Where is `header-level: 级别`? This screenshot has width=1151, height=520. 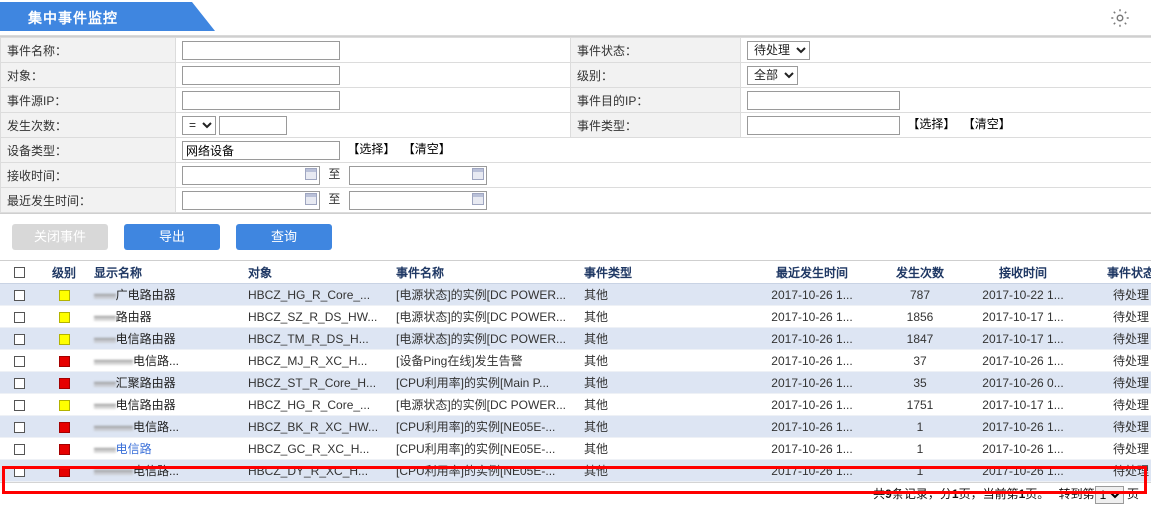 header-level: 级别 is located at coordinates (64, 272).